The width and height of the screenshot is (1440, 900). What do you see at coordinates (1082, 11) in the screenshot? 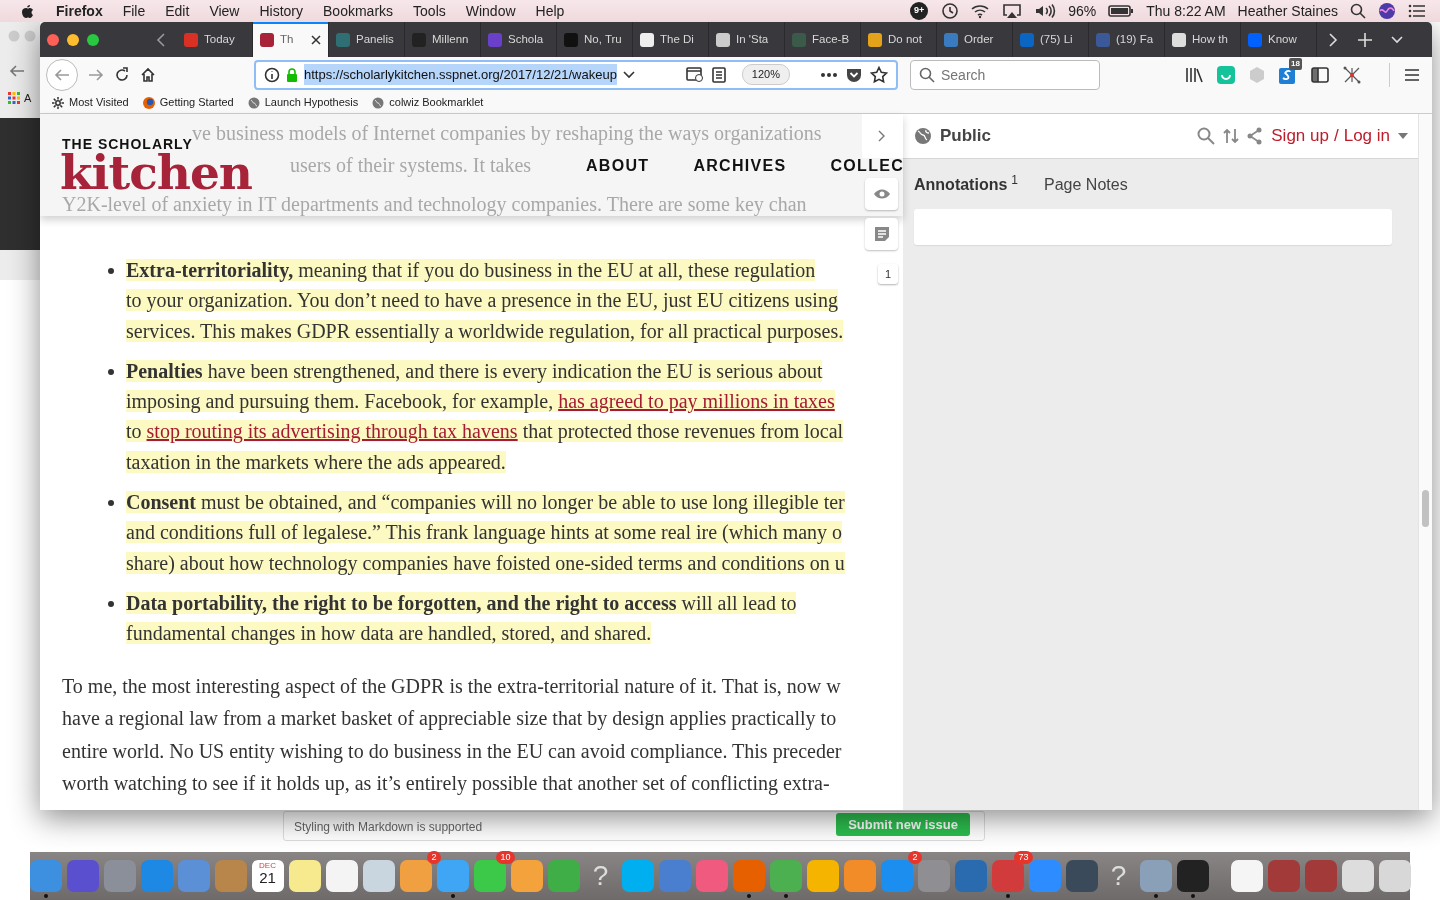
I see `battery-percent: 96%` at bounding box center [1082, 11].